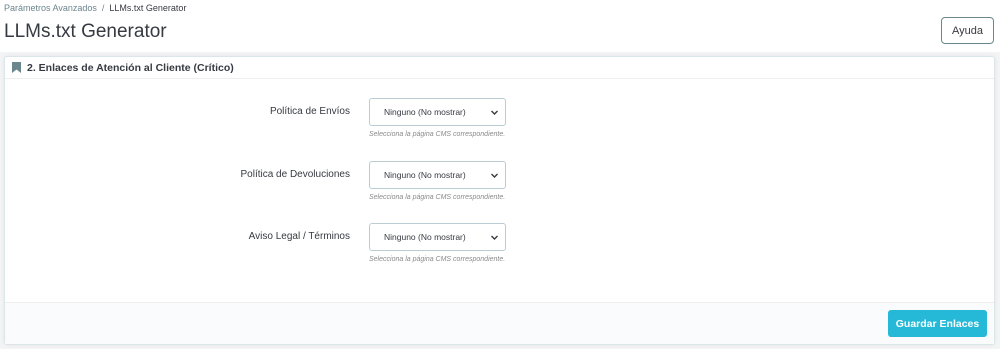  I want to click on breadcrumb: Parámetros Avanzados / LLMs.txt Generator, so click(95, 8).